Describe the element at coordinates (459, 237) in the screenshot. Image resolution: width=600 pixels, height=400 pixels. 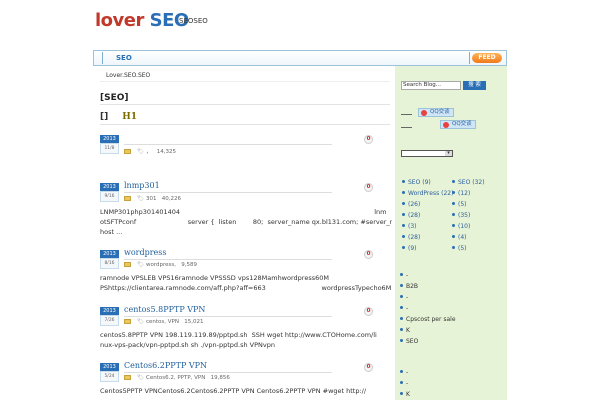
I see `category-item: (4)` at that location.